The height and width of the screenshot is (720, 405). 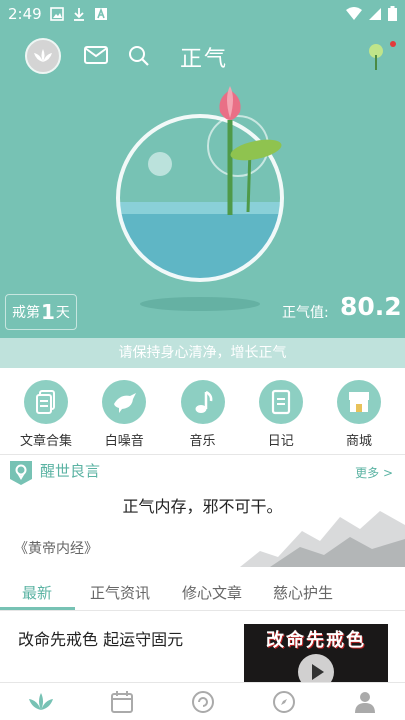 I want to click on day-counter-number: 1, so click(x=48, y=312).